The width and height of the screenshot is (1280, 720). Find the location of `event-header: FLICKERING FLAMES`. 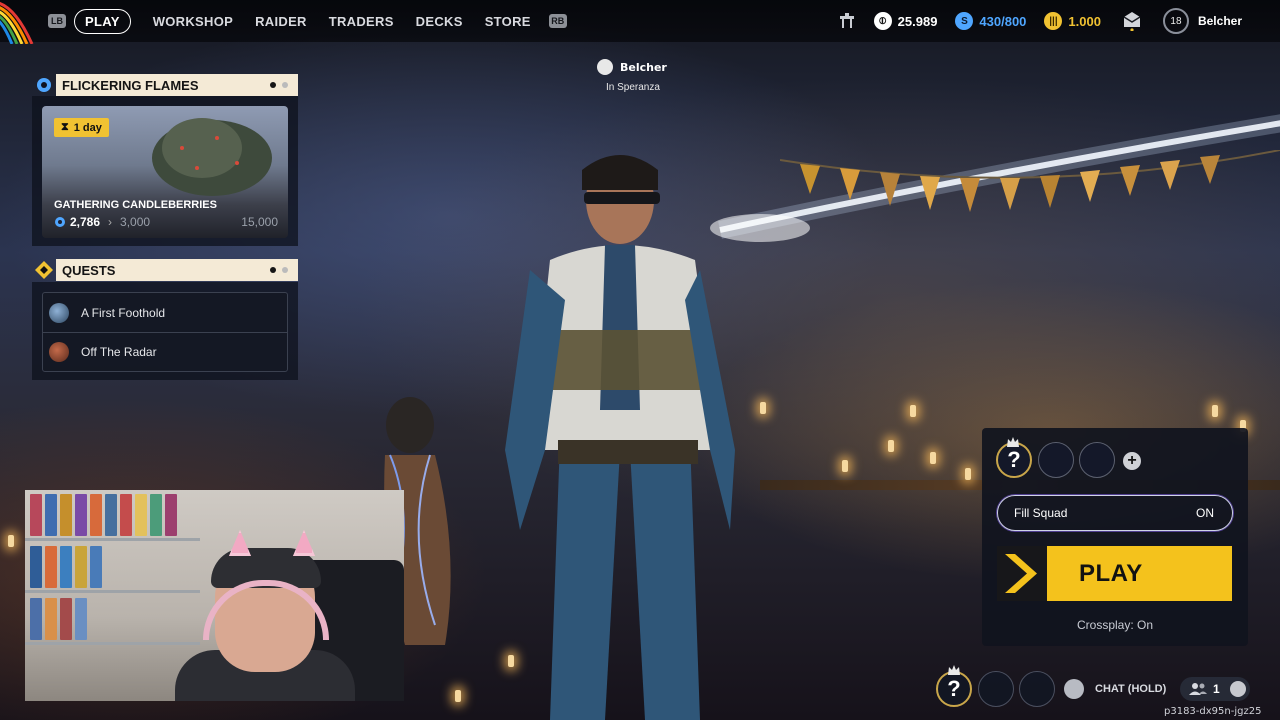

event-header: FLICKERING FLAMES is located at coordinates (165, 85).